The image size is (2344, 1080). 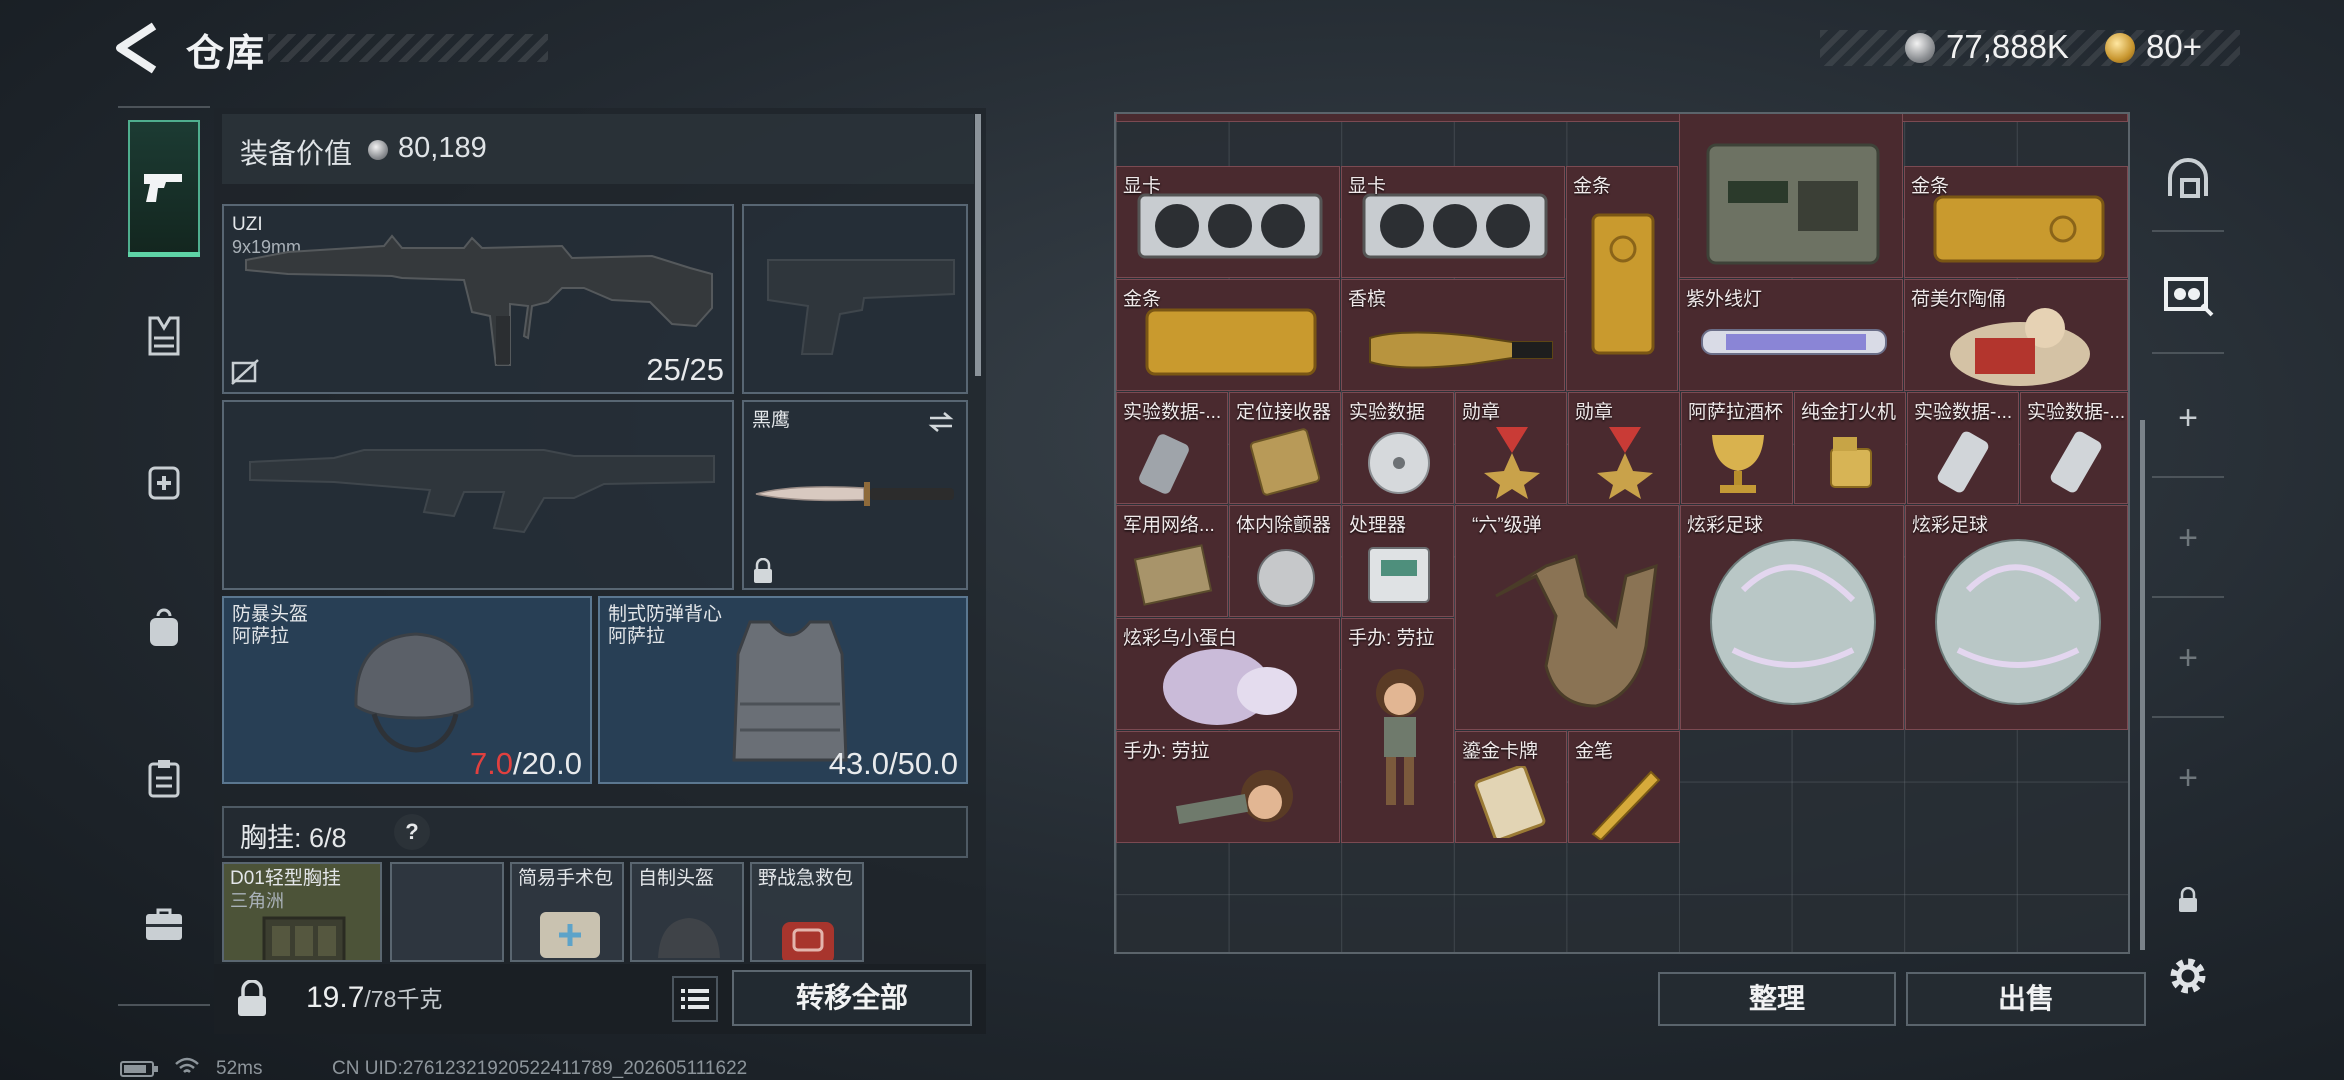 I want to click on chest-slot-first-aid: 野战急救包, so click(x=807, y=912).